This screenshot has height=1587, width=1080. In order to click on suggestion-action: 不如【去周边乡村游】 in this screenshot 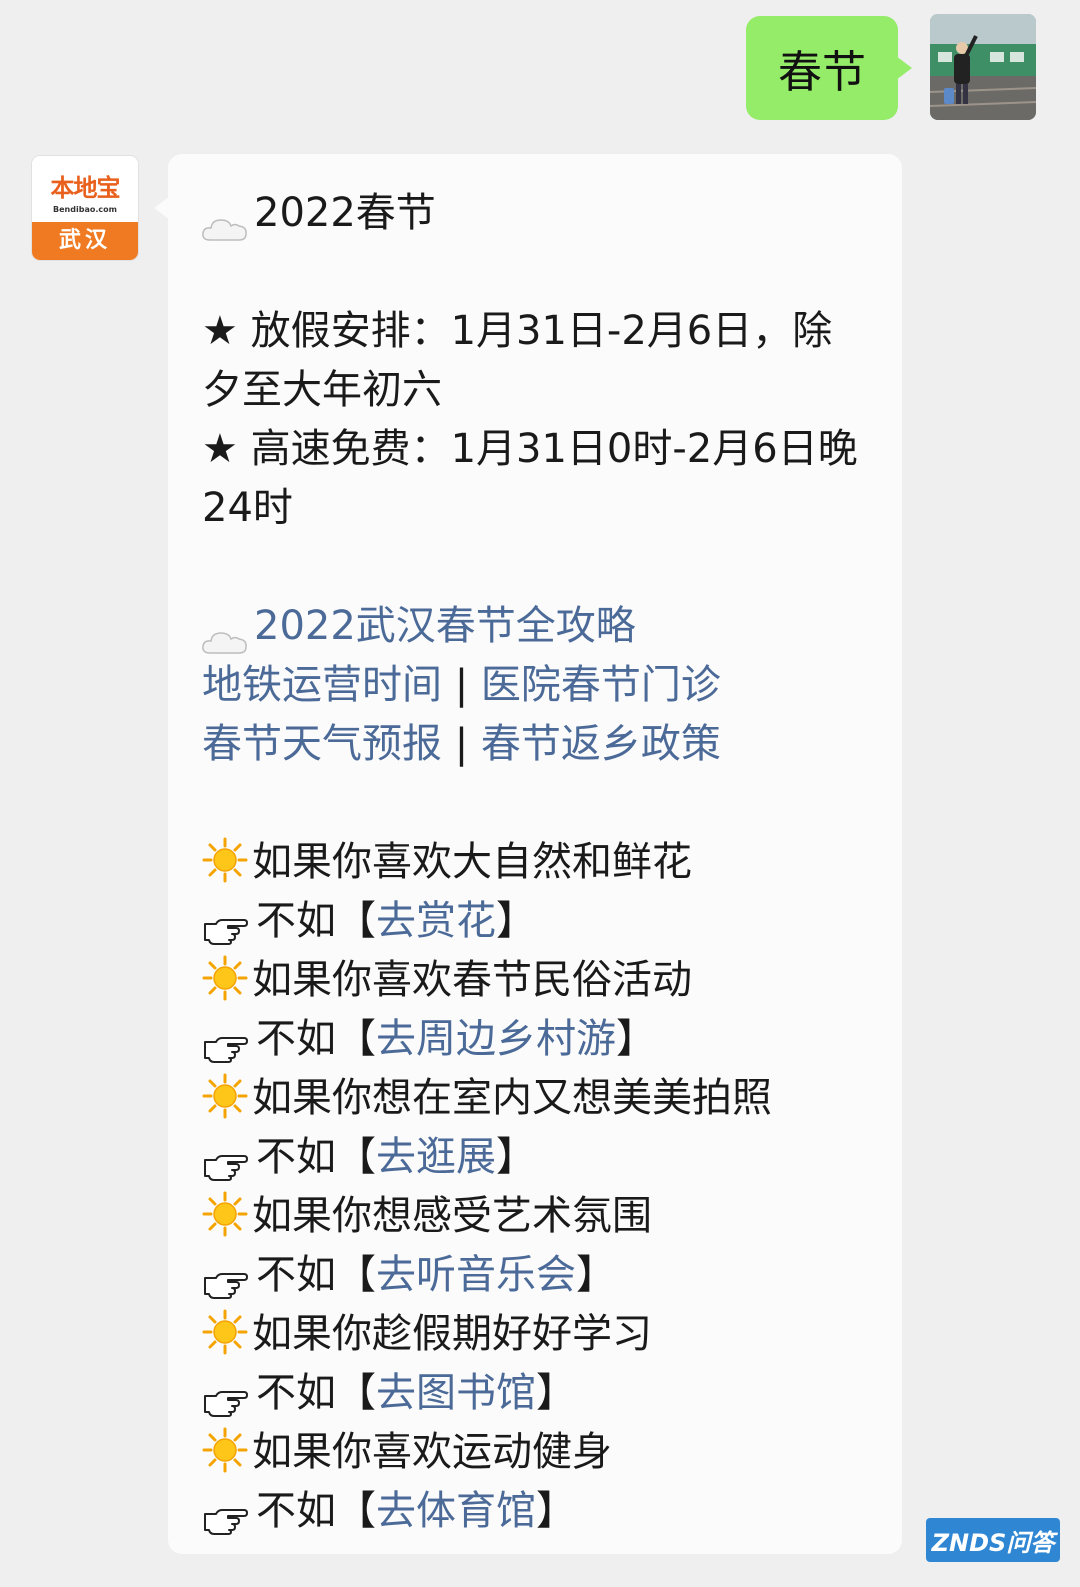, I will do `click(537, 1039)`.